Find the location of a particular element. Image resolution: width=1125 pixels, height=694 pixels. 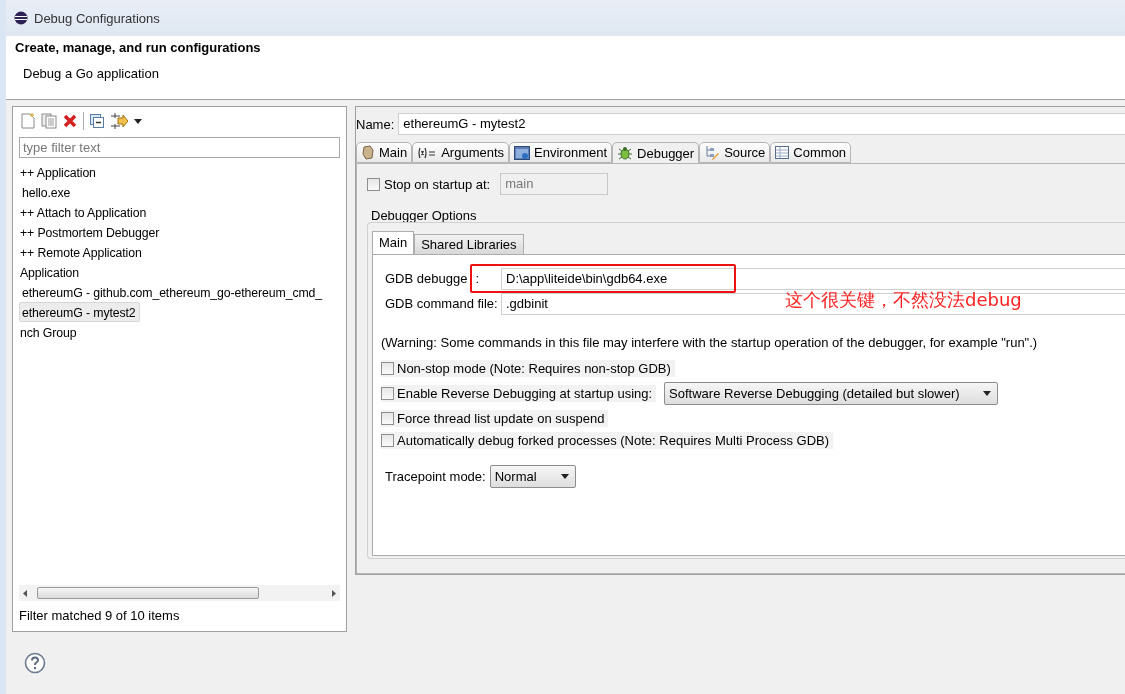

tab: Shared Libraries is located at coordinates (469, 244).